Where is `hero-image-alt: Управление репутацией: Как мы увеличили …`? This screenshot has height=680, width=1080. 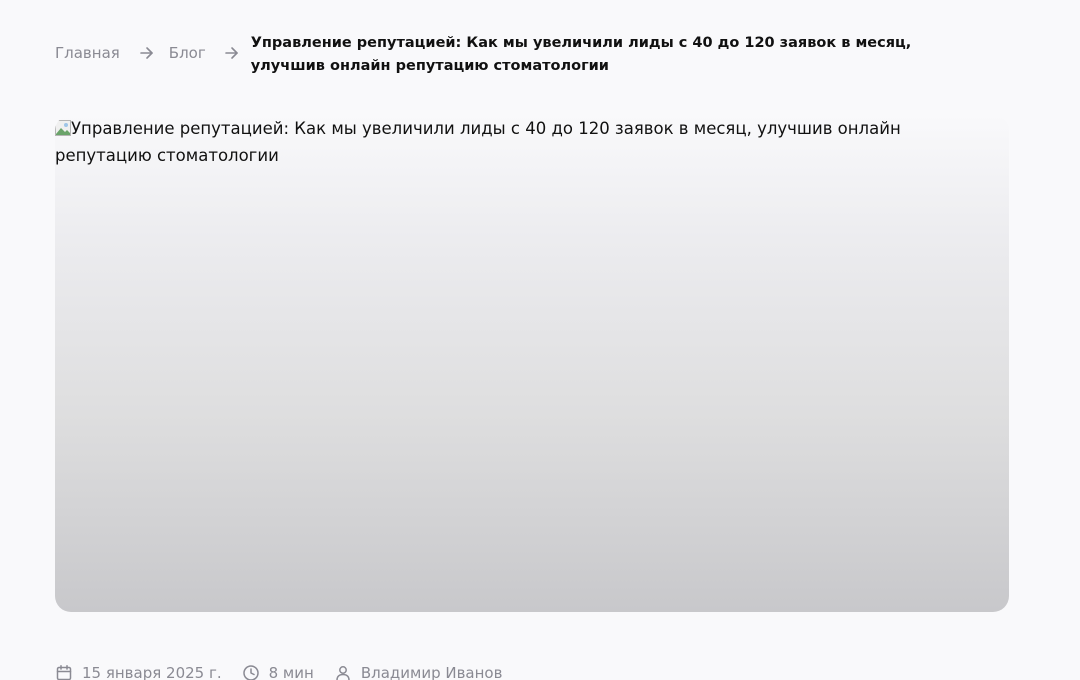 hero-image-alt: Управление репутацией: Как мы увеличили … is located at coordinates (520, 142).